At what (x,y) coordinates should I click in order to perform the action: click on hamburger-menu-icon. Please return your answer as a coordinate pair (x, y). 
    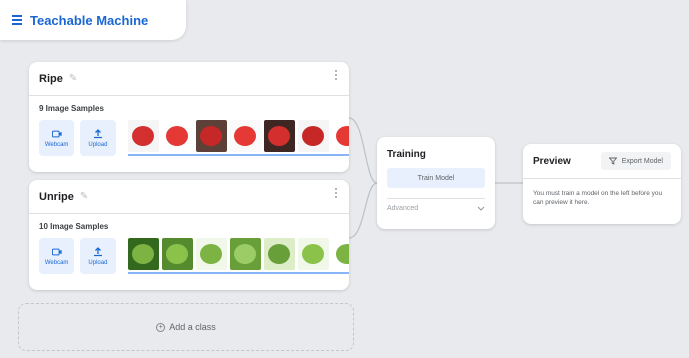
    Looking at the image, I should click on (17, 20).